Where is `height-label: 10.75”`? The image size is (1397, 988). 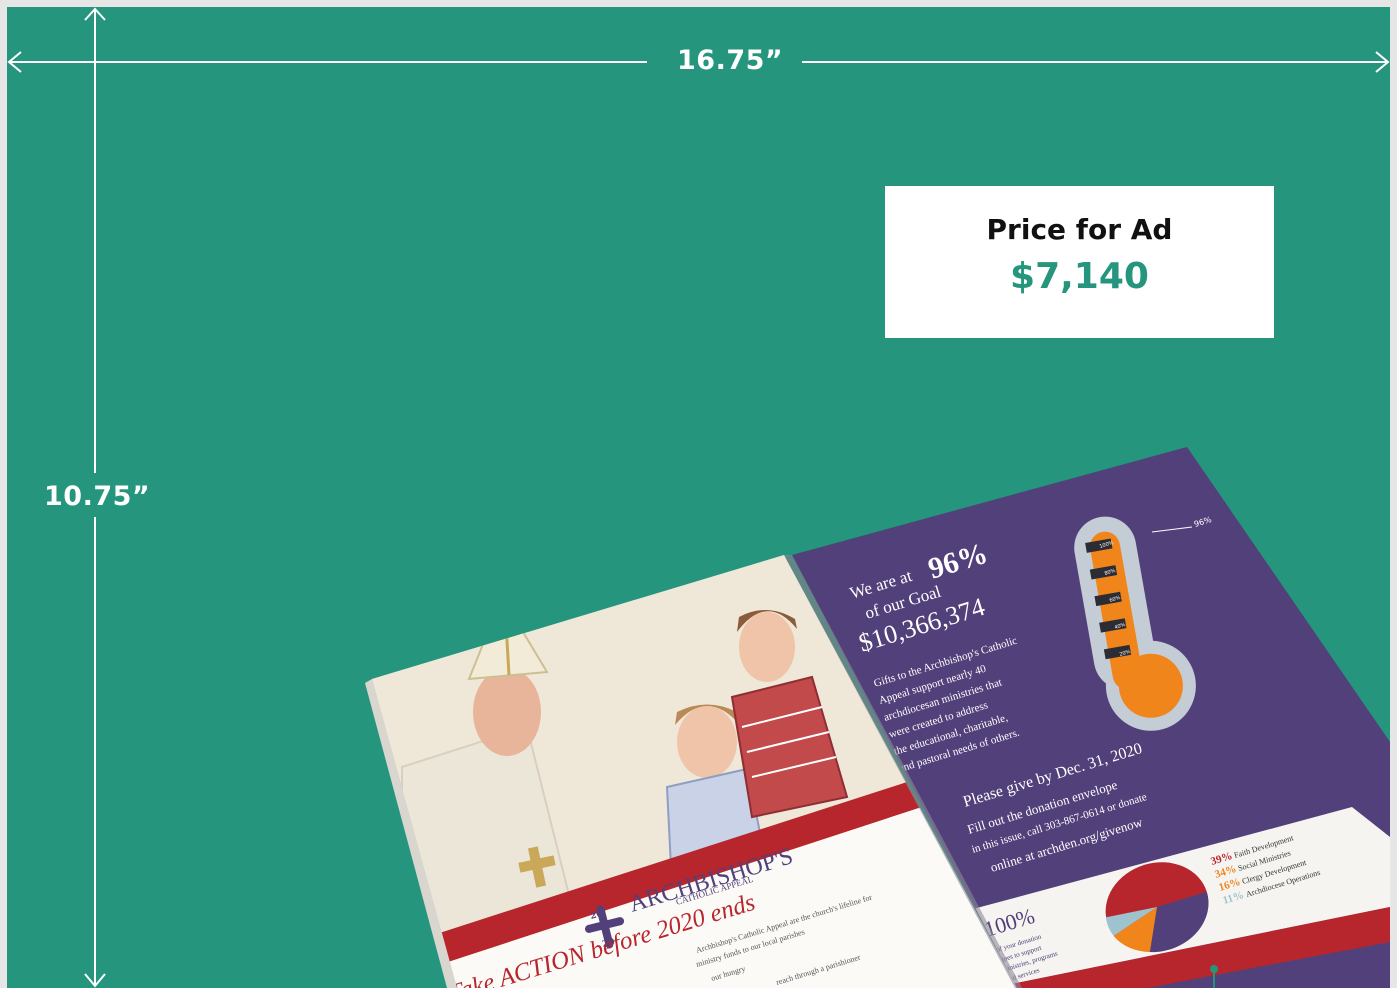
height-label: 10.75” is located at coordinates (97, 496).